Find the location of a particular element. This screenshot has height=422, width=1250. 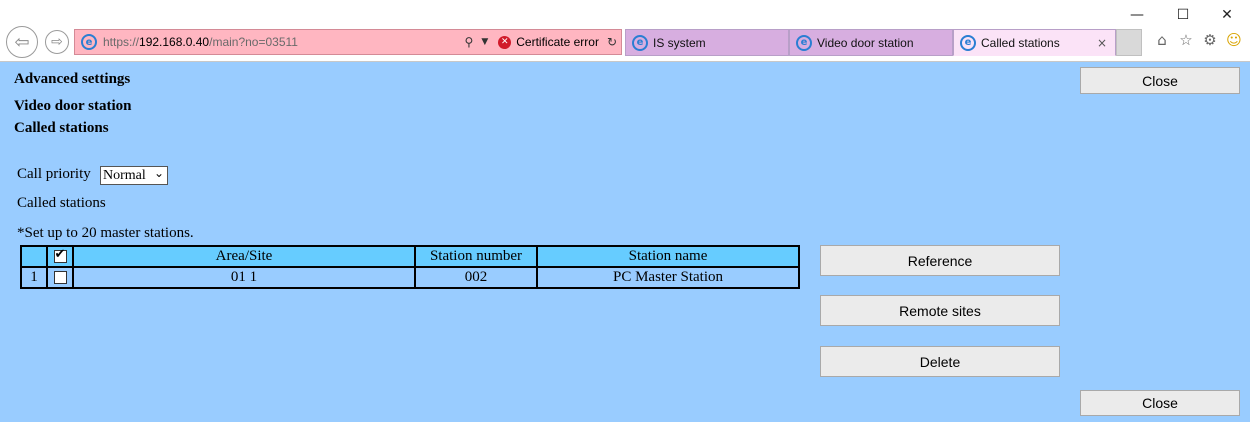

area-site-cell: 01 1 is located at coordinates (244, 277).